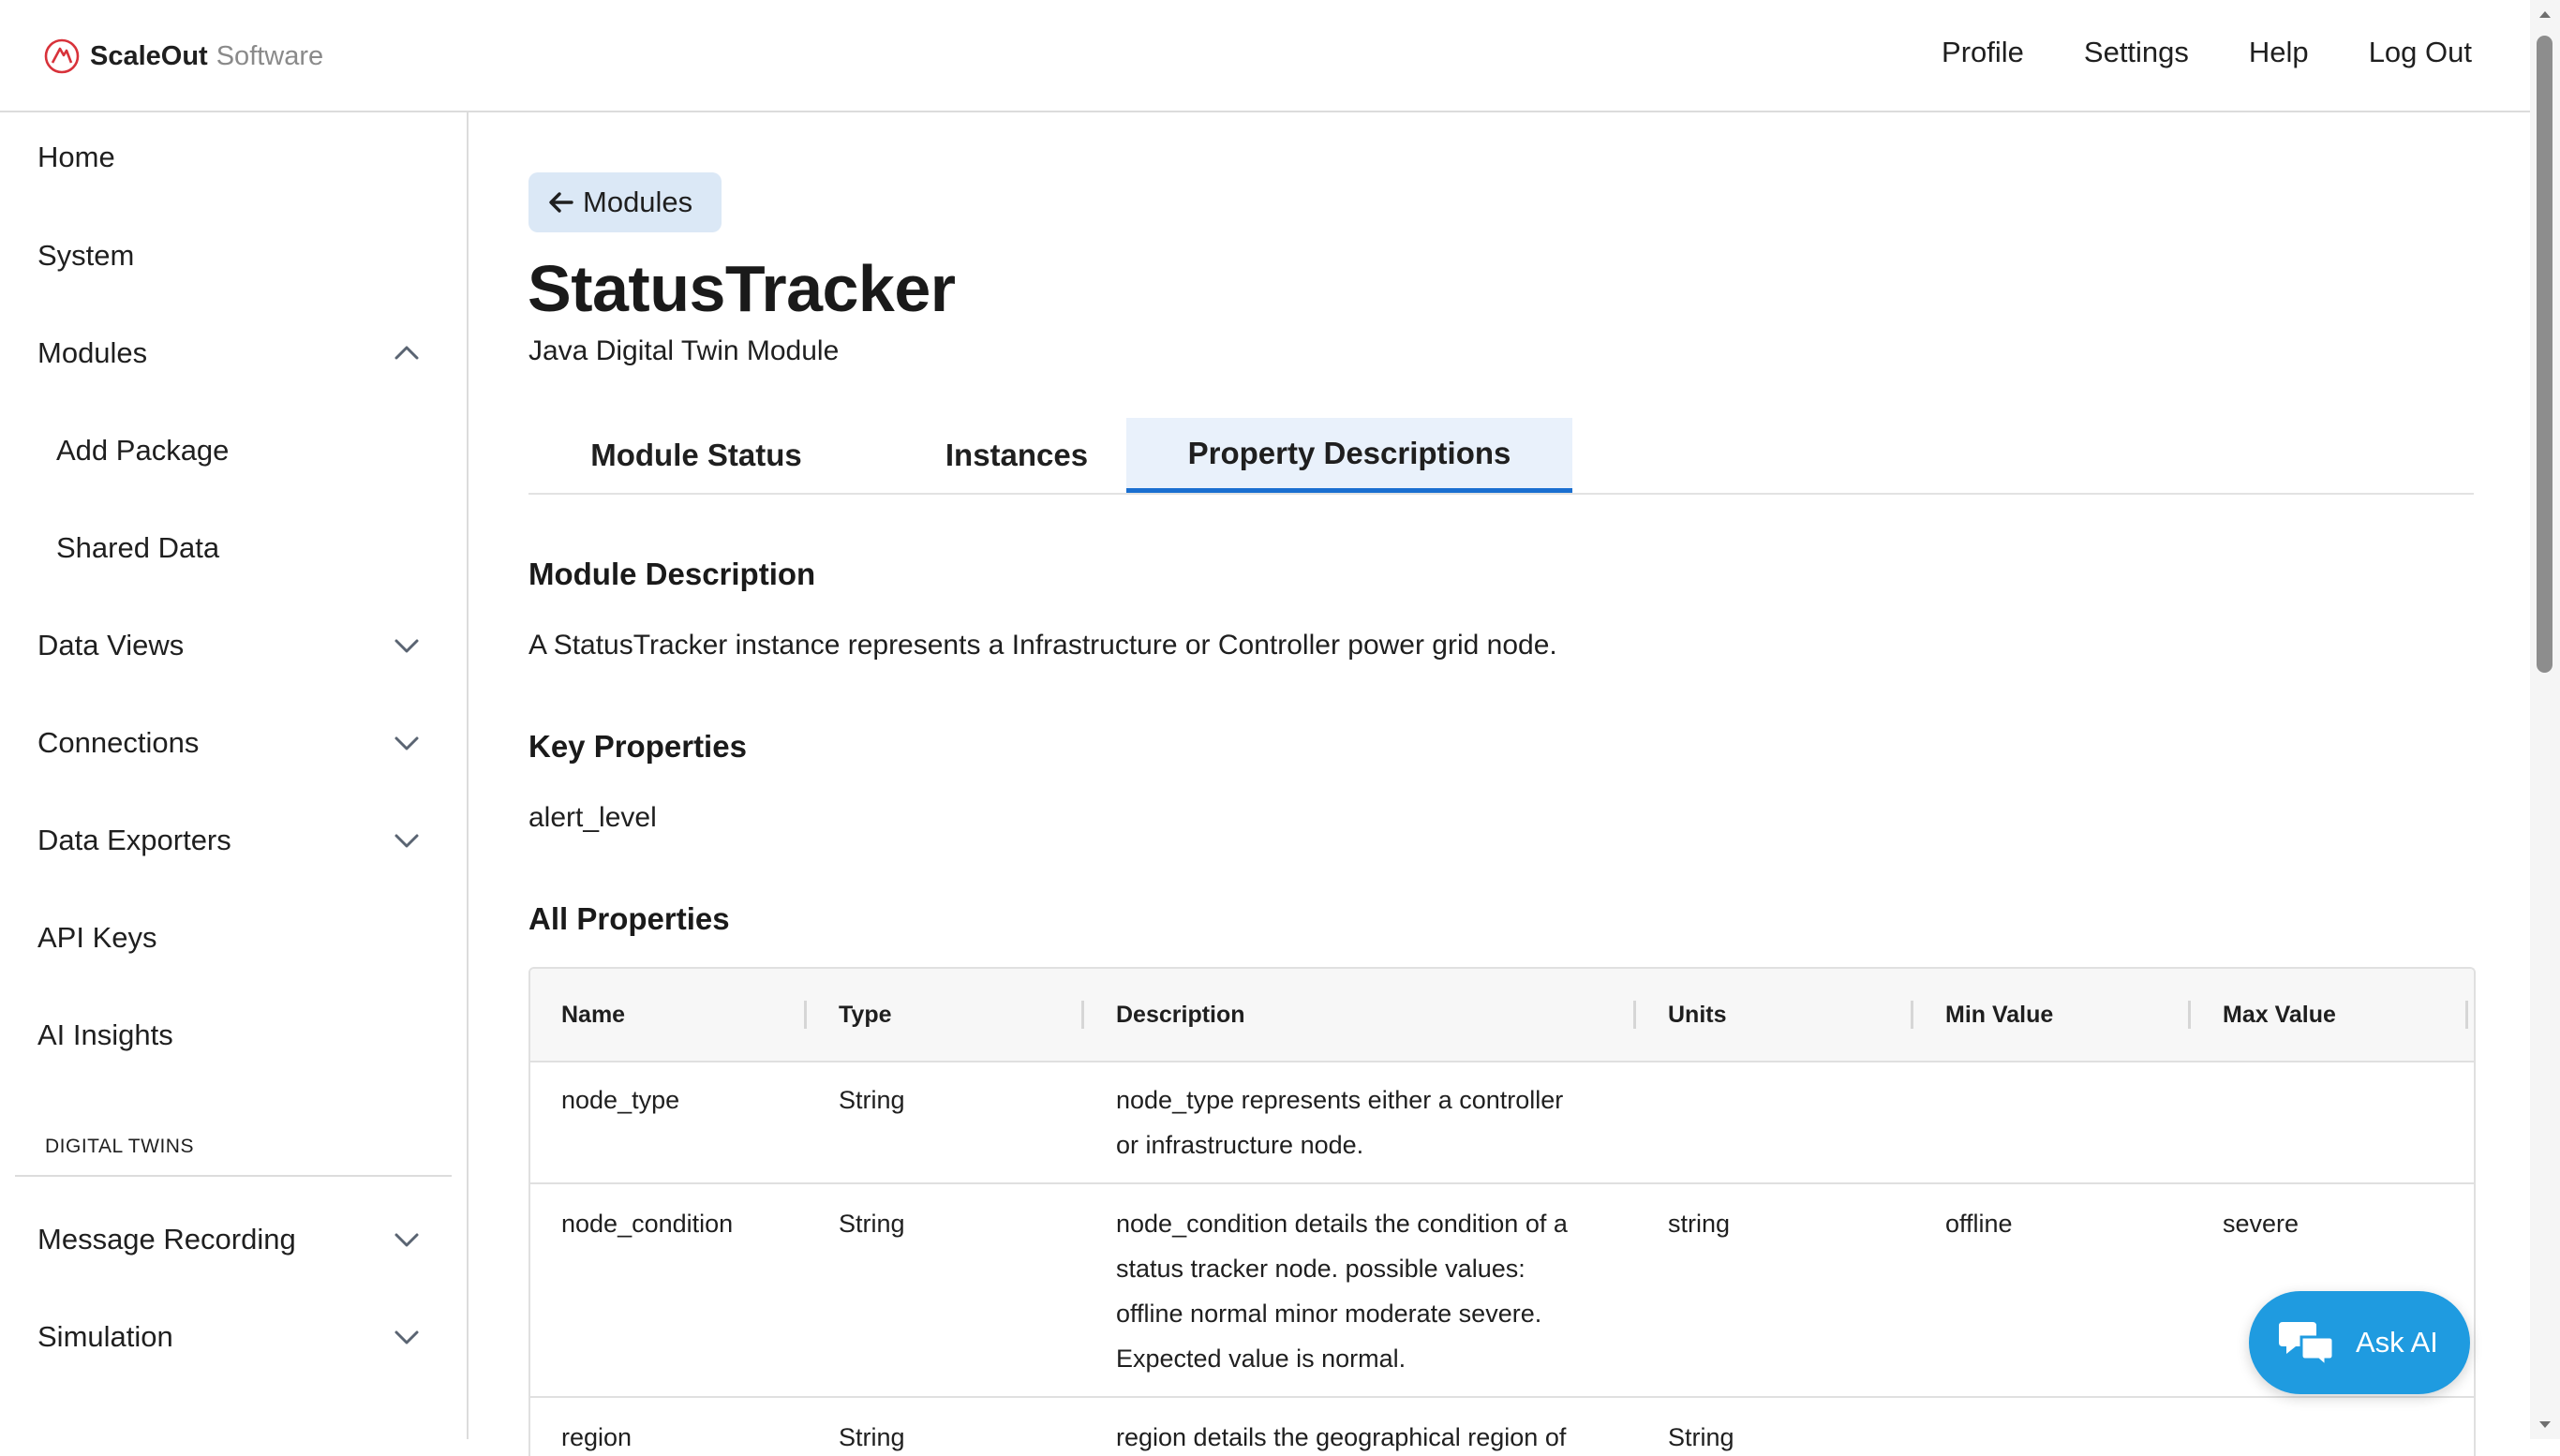  Describe the element at coordinates (2420, 52) in the screenshot. I see `logout-link: Log Out` at that location.